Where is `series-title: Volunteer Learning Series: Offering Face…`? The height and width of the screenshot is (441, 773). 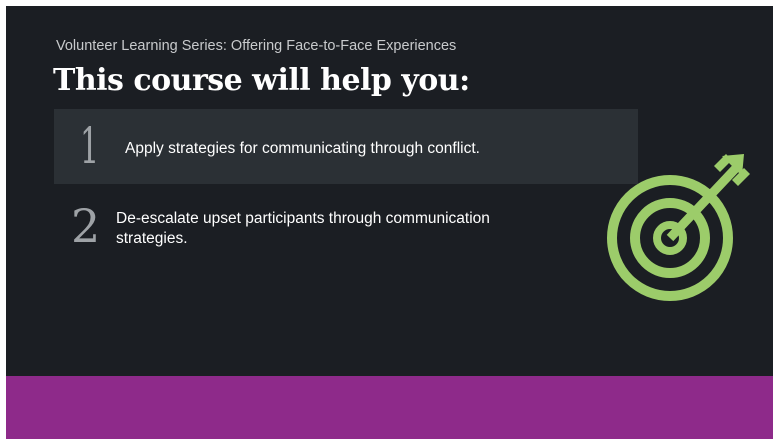 series-title: Volunteer Learning Series: Offering Face… is located at coordinates (256, 46).